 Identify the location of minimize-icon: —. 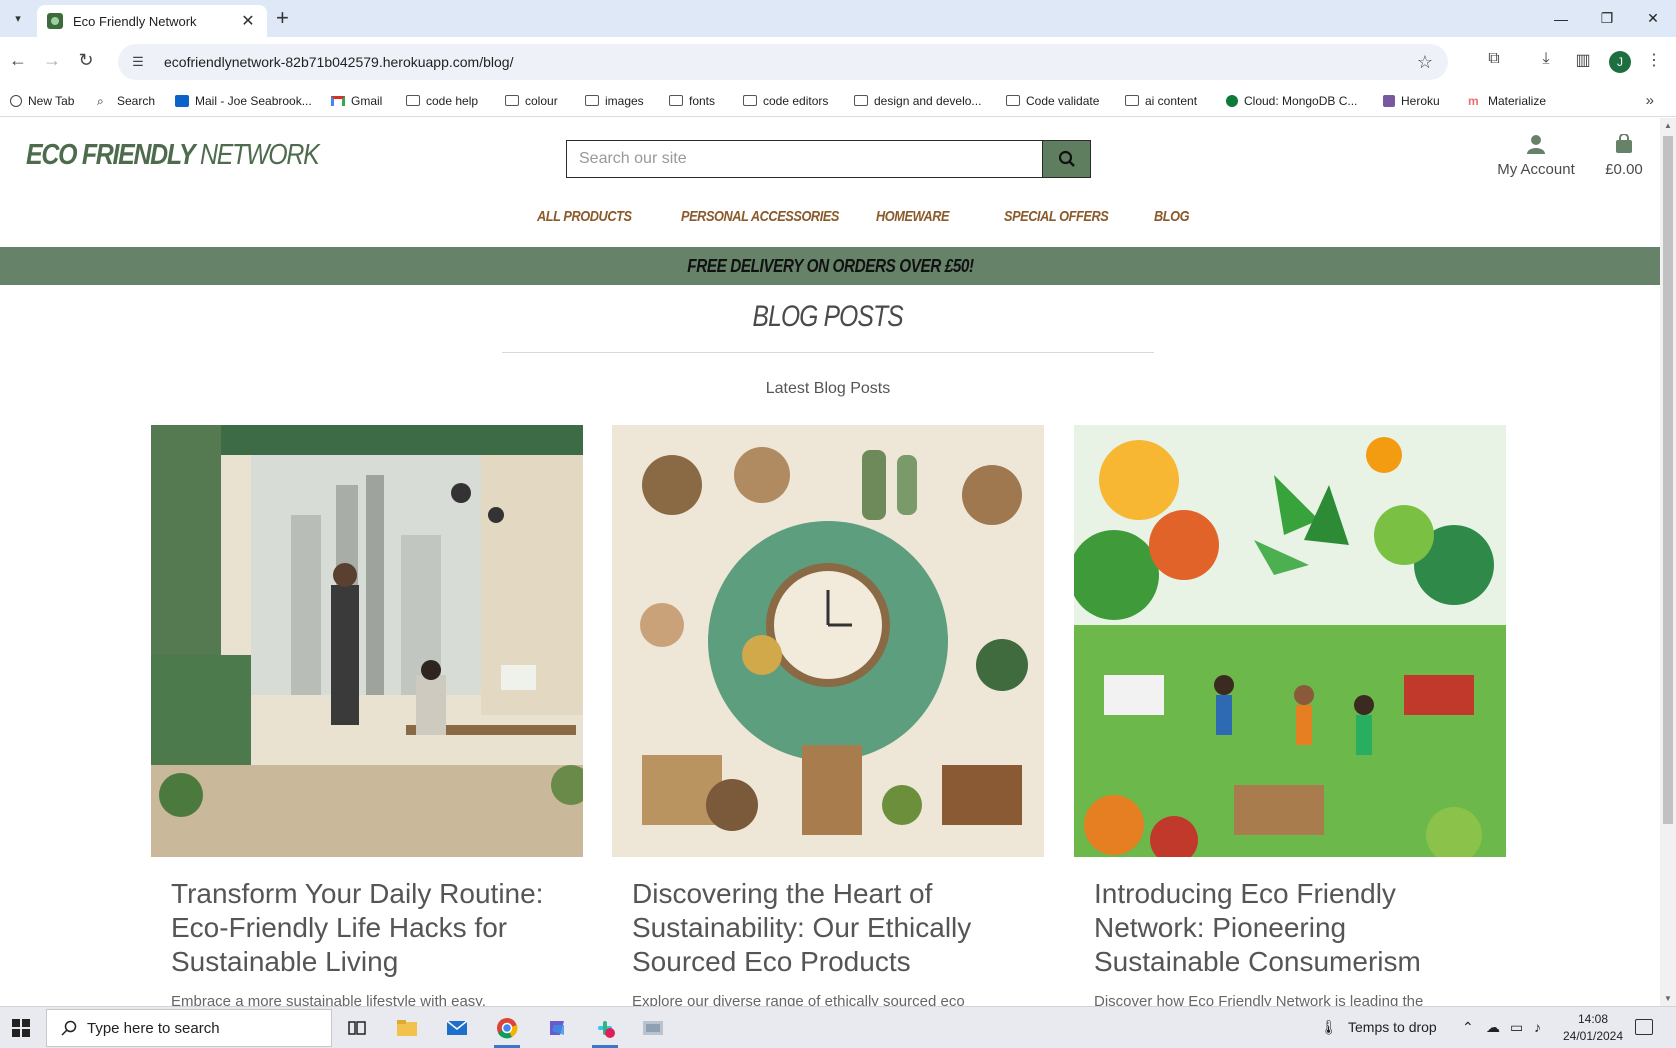
(1561, 18).